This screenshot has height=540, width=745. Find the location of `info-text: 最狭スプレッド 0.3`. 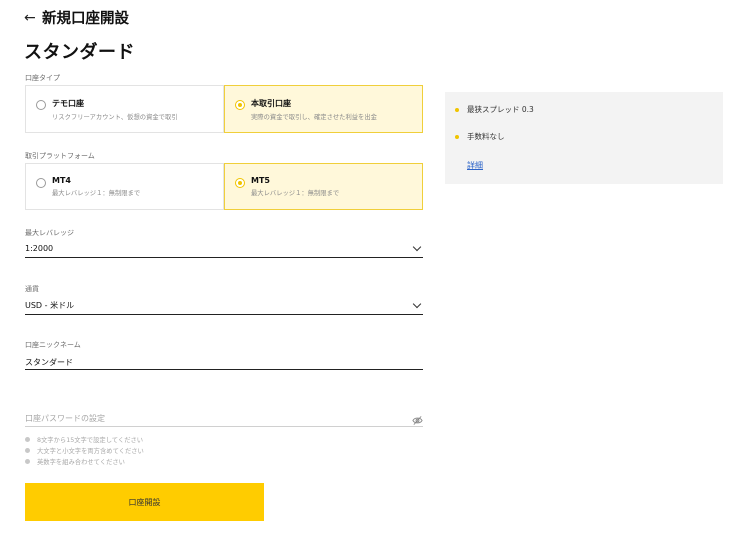

info-text: 最狭スプレッド 0.3 is located at coordinates (500, 109).